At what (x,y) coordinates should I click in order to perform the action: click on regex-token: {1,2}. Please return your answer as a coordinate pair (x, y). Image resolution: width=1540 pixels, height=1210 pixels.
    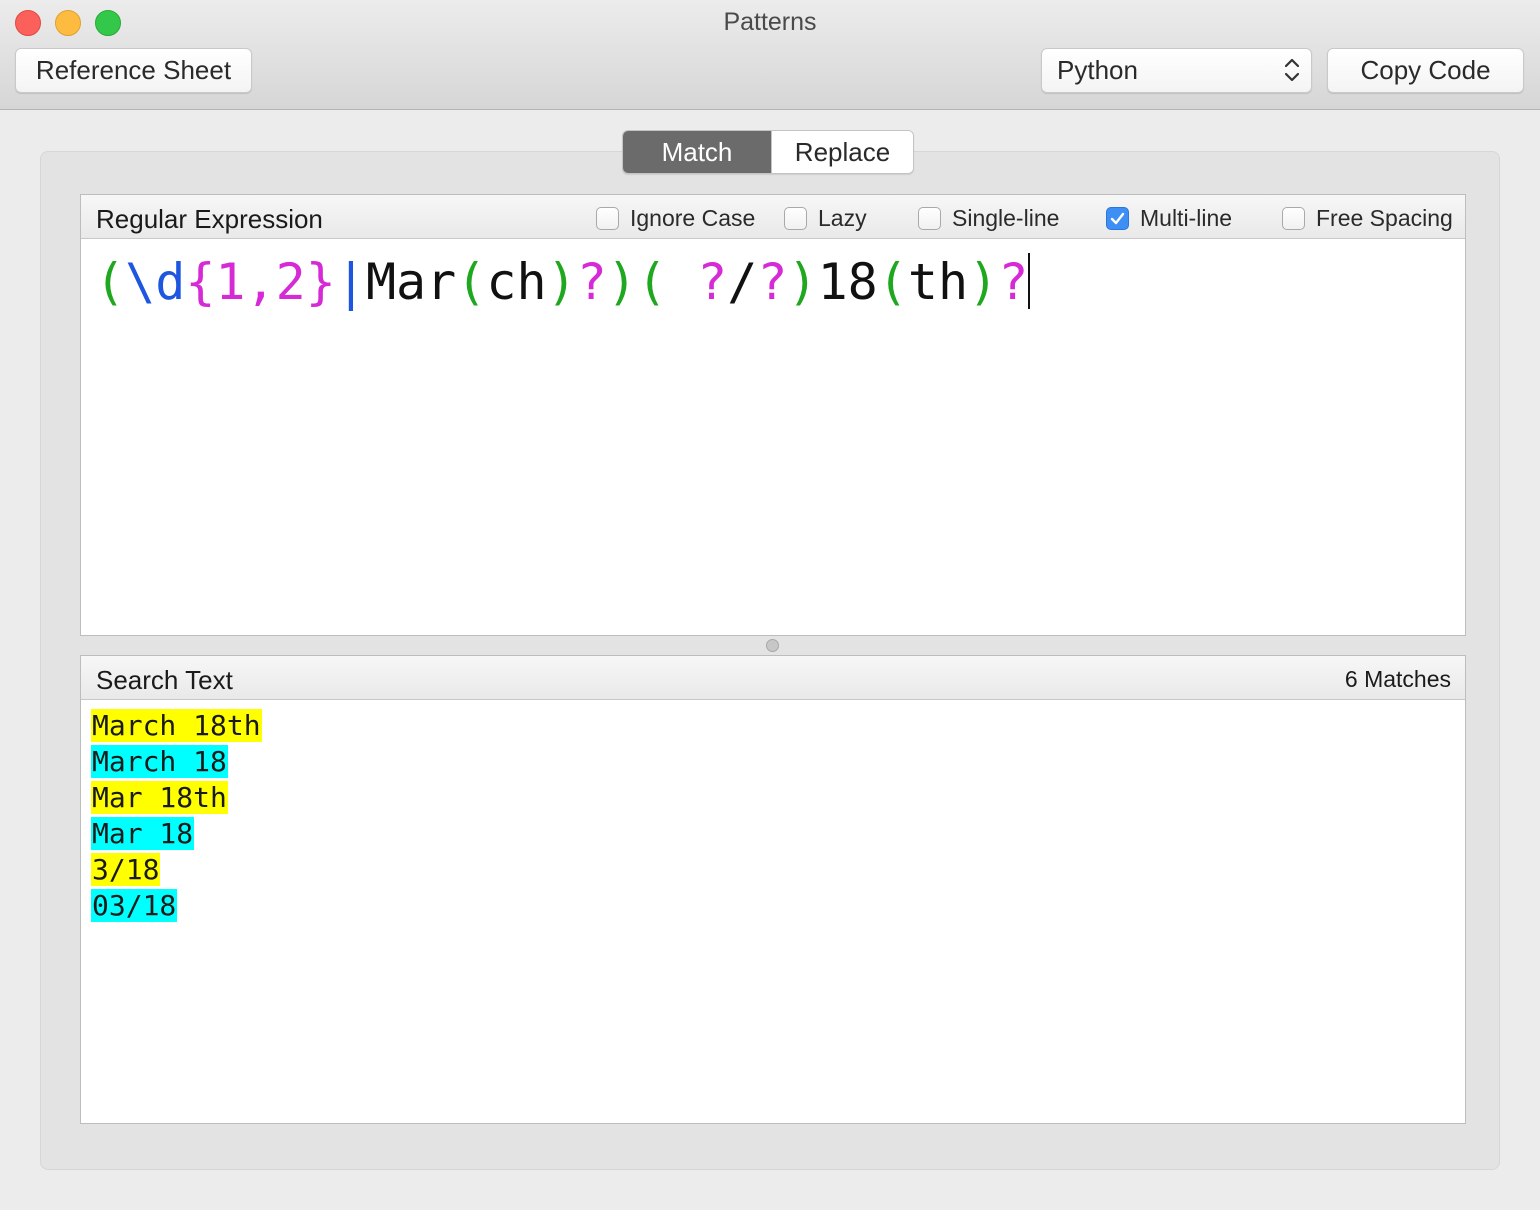
    Looking at the image, I should click on (260, 282).